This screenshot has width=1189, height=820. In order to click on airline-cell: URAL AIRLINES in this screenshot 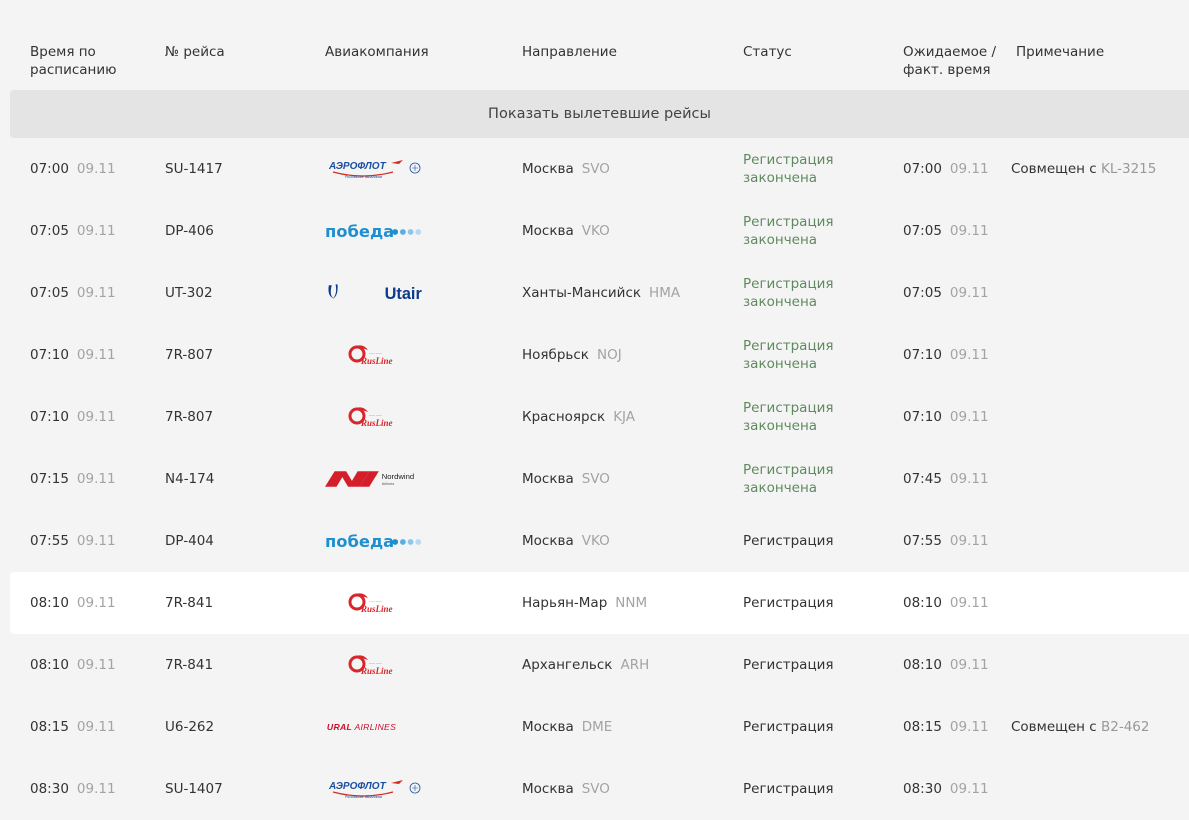, I will do `click(375, 727)`.